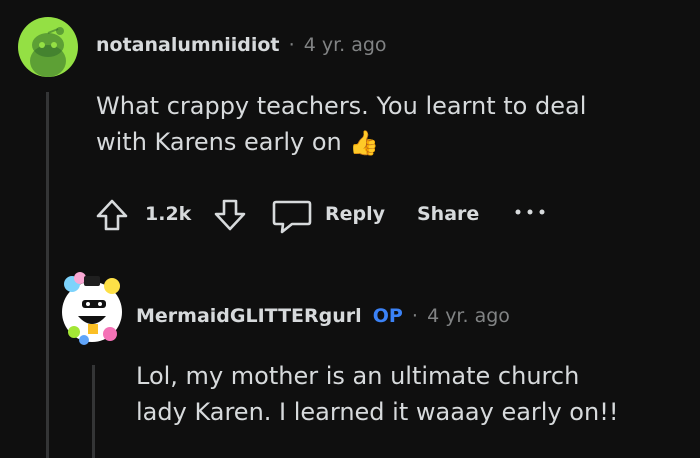 This screenshot has height=458, width=700. I want to click on vote-count: 1.2k, so click(168, 214).